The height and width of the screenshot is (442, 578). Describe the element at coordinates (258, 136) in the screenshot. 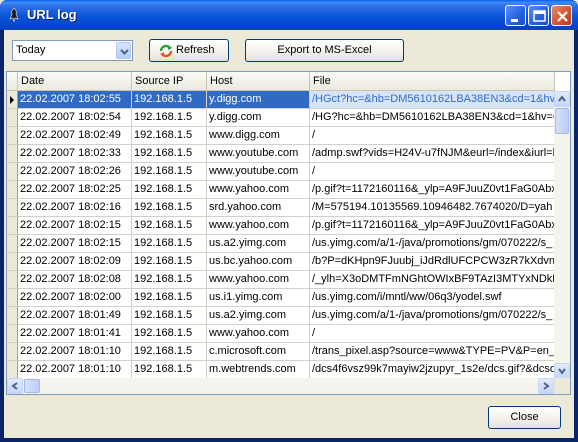

I see `cell-host: www.digg.com` at that location.